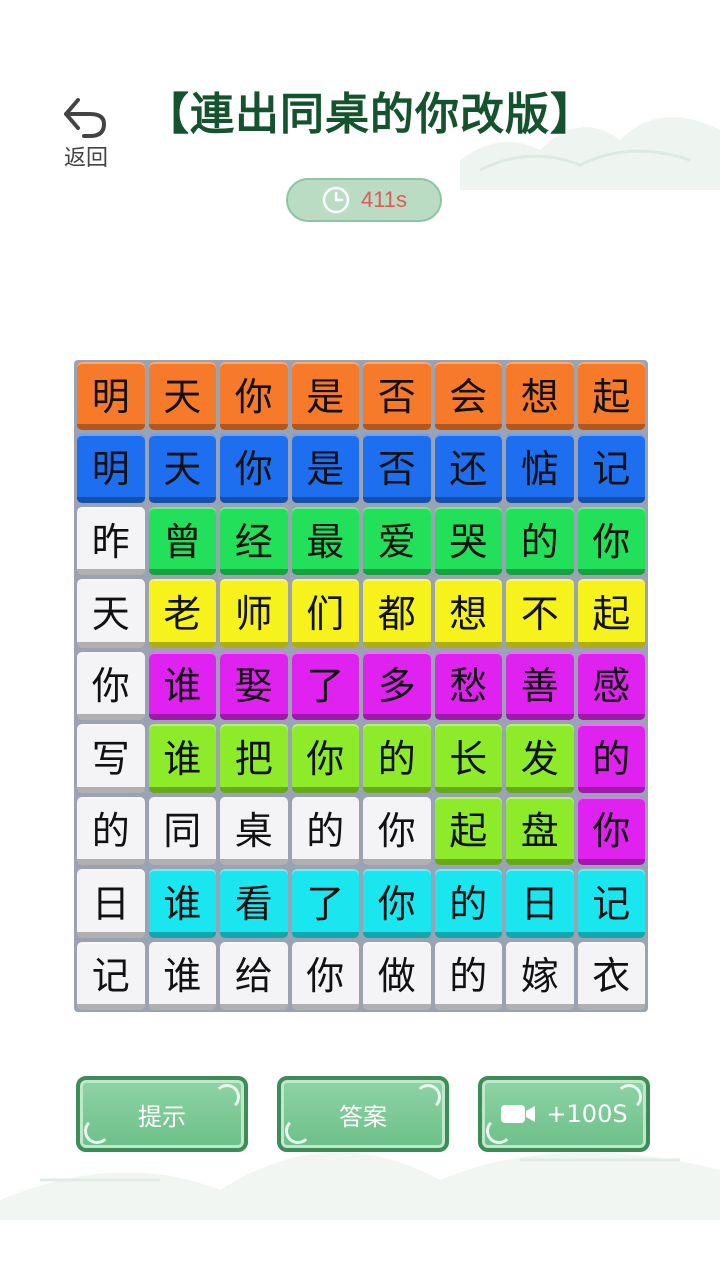 Image resolution: width=720 pixels, height=1280 pixels. What do you see at coordinates (468, 541) in the screenshot?
I see `board-tile: 哭` at bounding box center [468, 541].